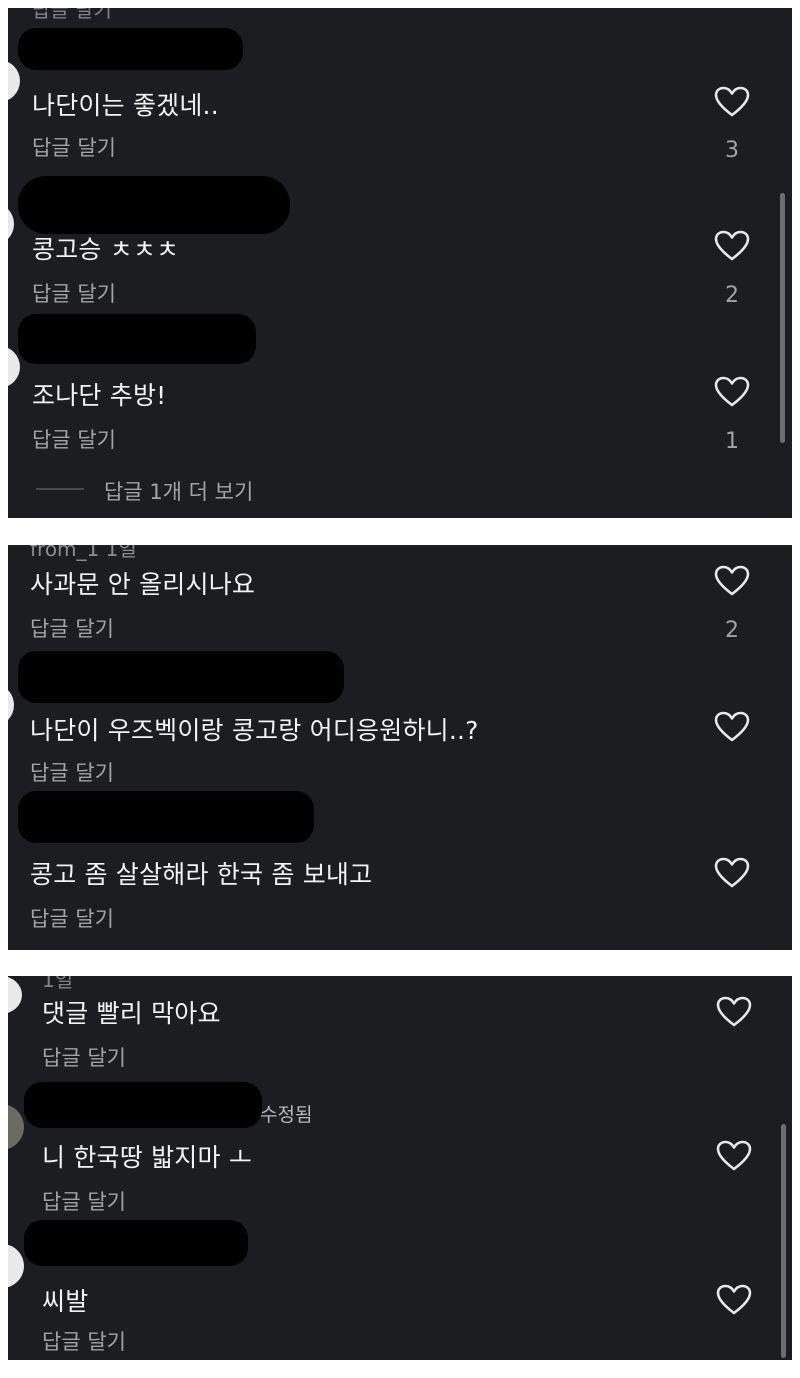 The height and width of the screenshot is (1378, 800). What do you see at coordinates (732, 441) in the screenshot?
I see `like-count: 1` at bounding box center [732, 441].